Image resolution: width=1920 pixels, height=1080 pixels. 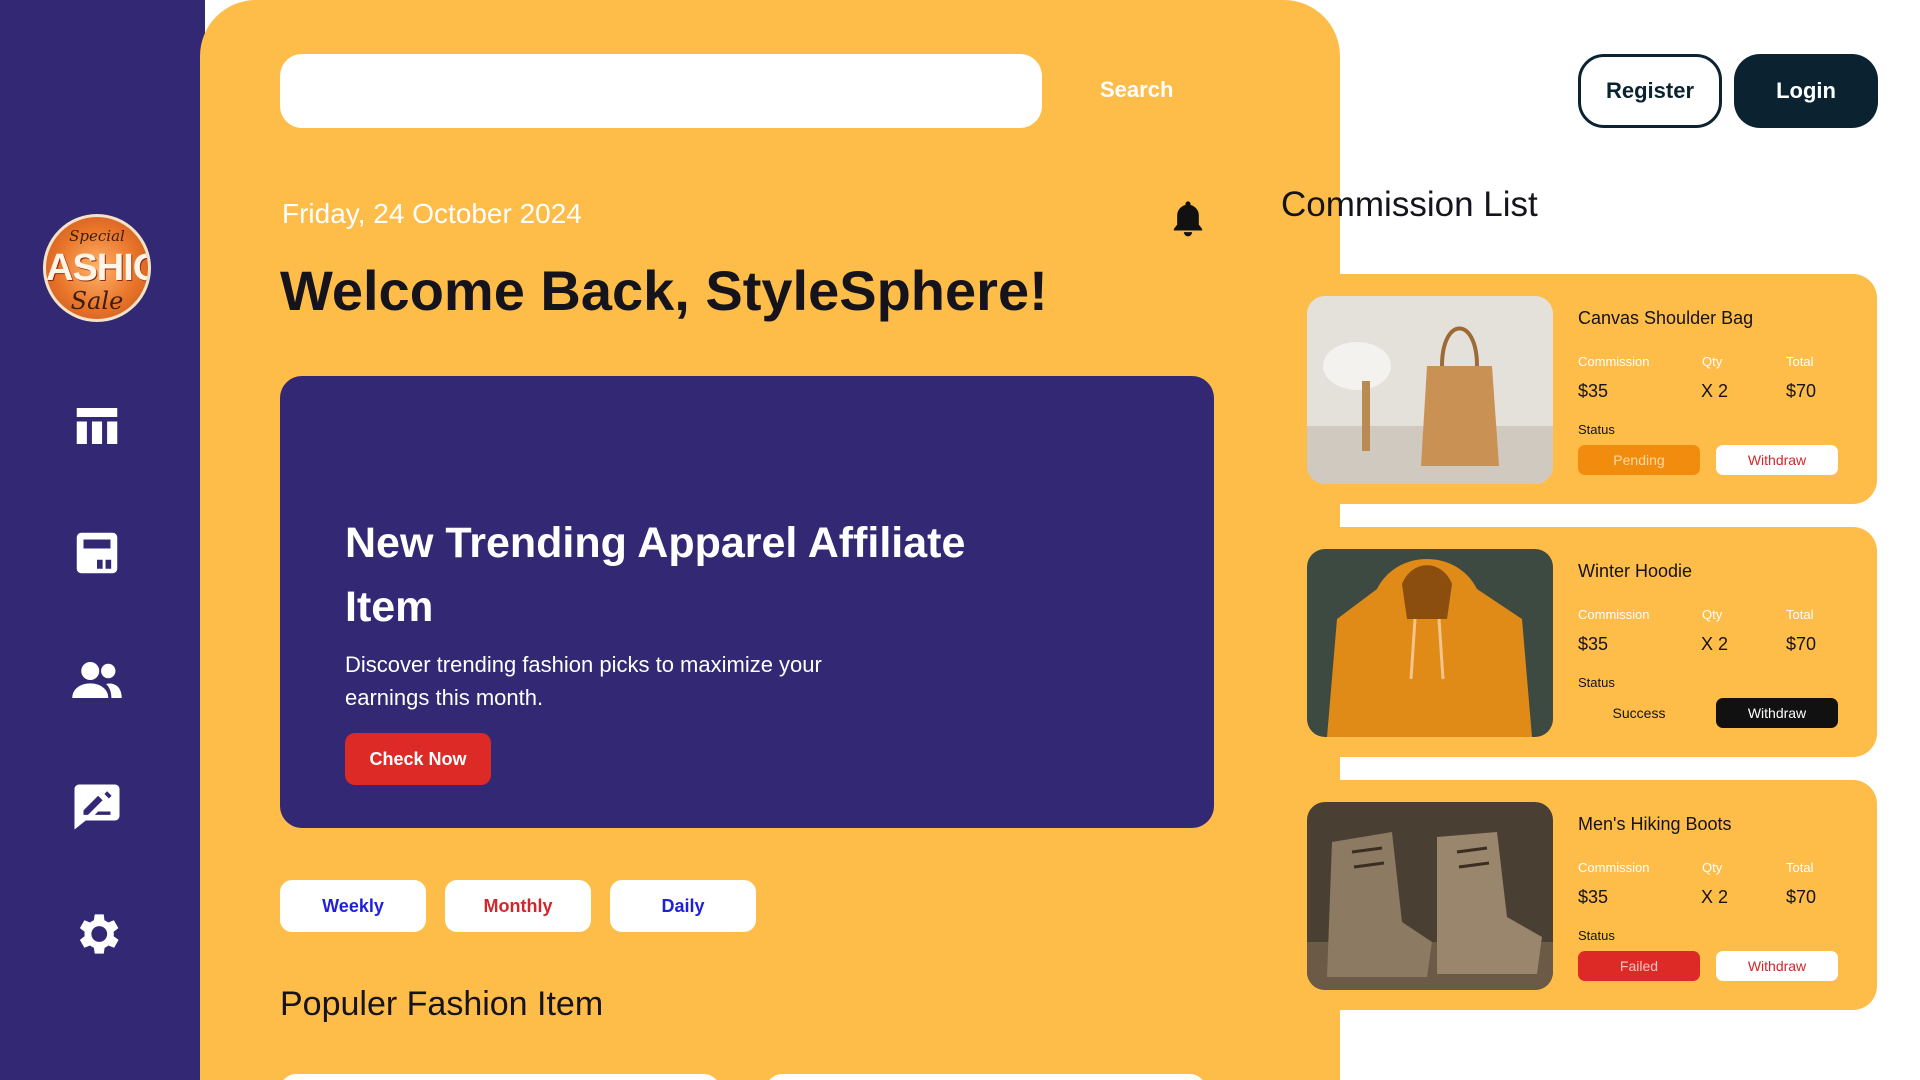 What do you see at coordinates (97, 236) in the screenshot?
I see `logo-text-top: Special` at bounding box center [97, 236].